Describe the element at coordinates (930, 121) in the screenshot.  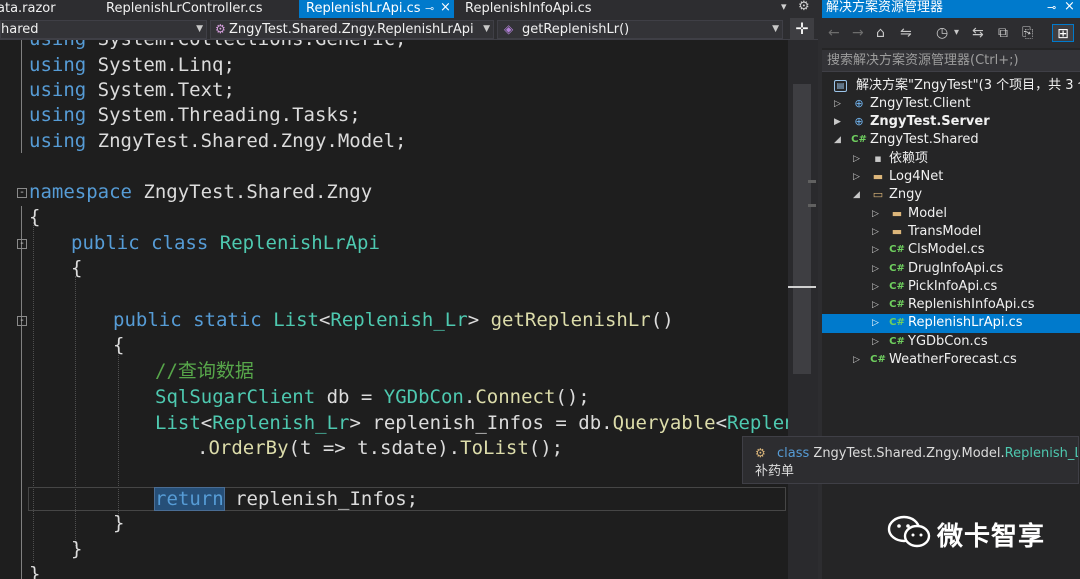
I see `tree-item-label: ZngyTest.Server` at that location.